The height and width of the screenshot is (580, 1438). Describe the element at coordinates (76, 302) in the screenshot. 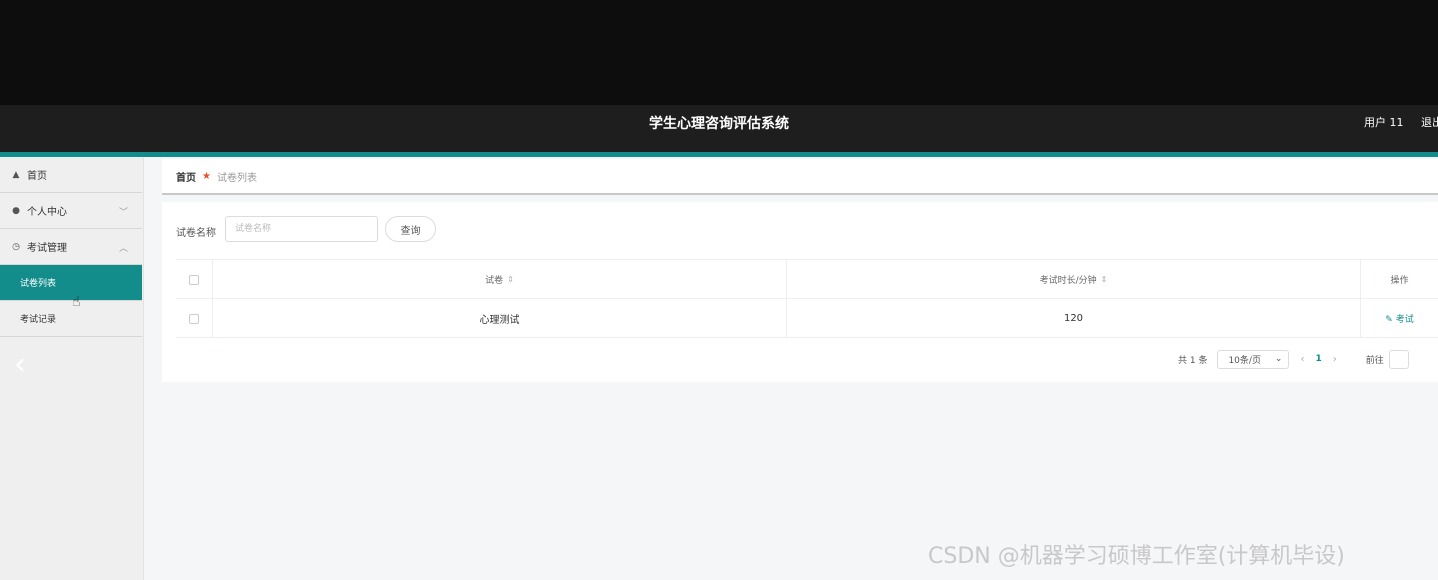

I see `hand-cursor-icon: ☝` at that location.